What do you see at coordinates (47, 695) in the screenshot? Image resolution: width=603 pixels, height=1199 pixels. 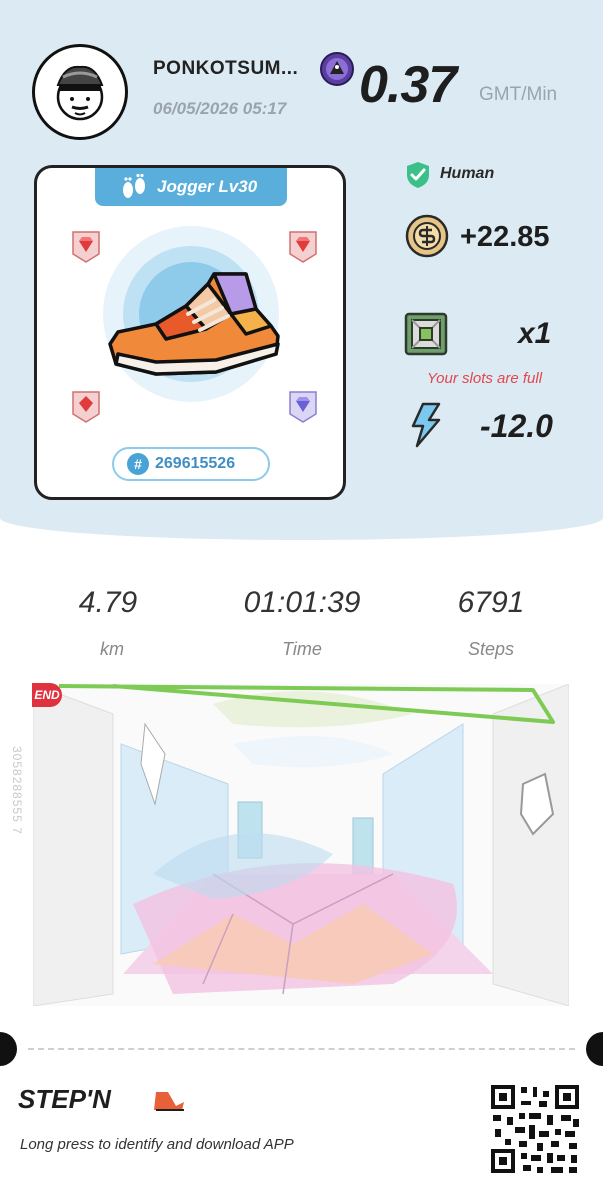 I see `route-end-marker: END` at bounding box center [47, 695].